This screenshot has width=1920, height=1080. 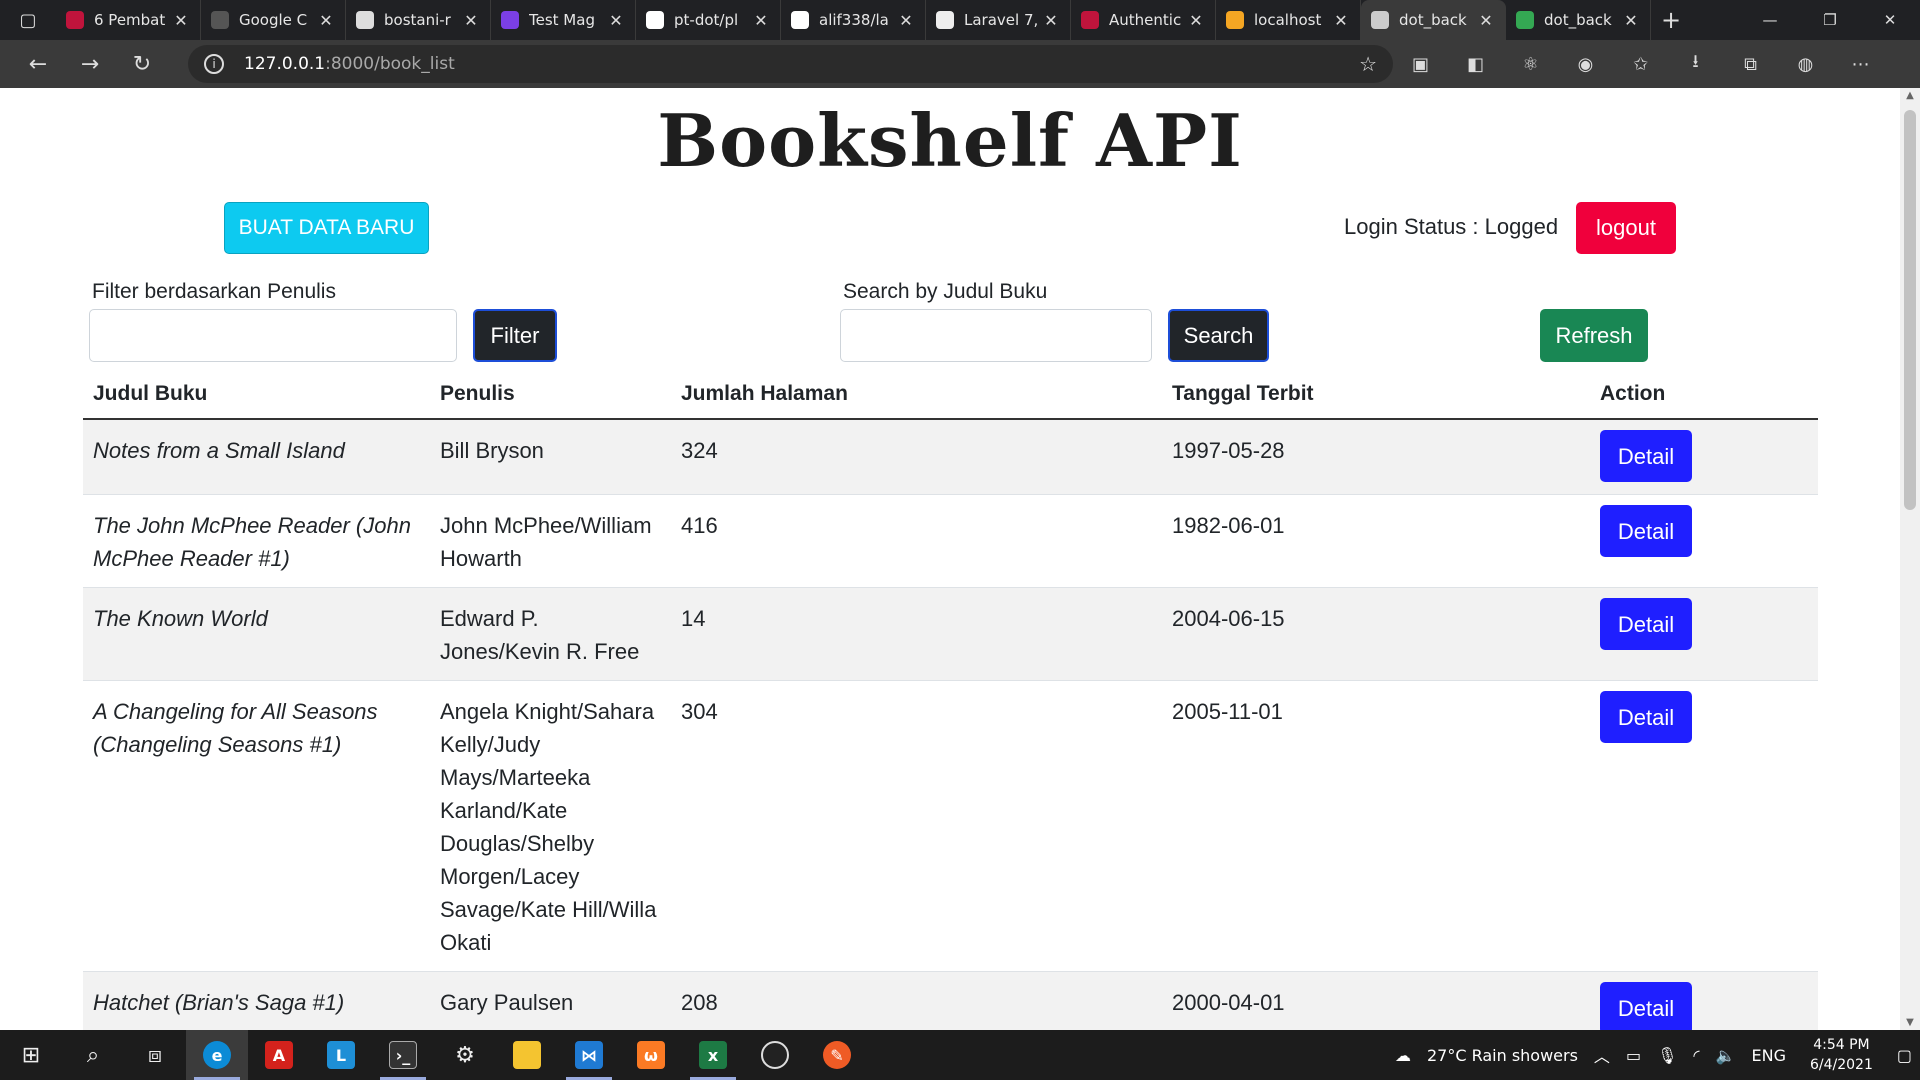 I want to click on search-button: Search, so click(x=1218, y=335).